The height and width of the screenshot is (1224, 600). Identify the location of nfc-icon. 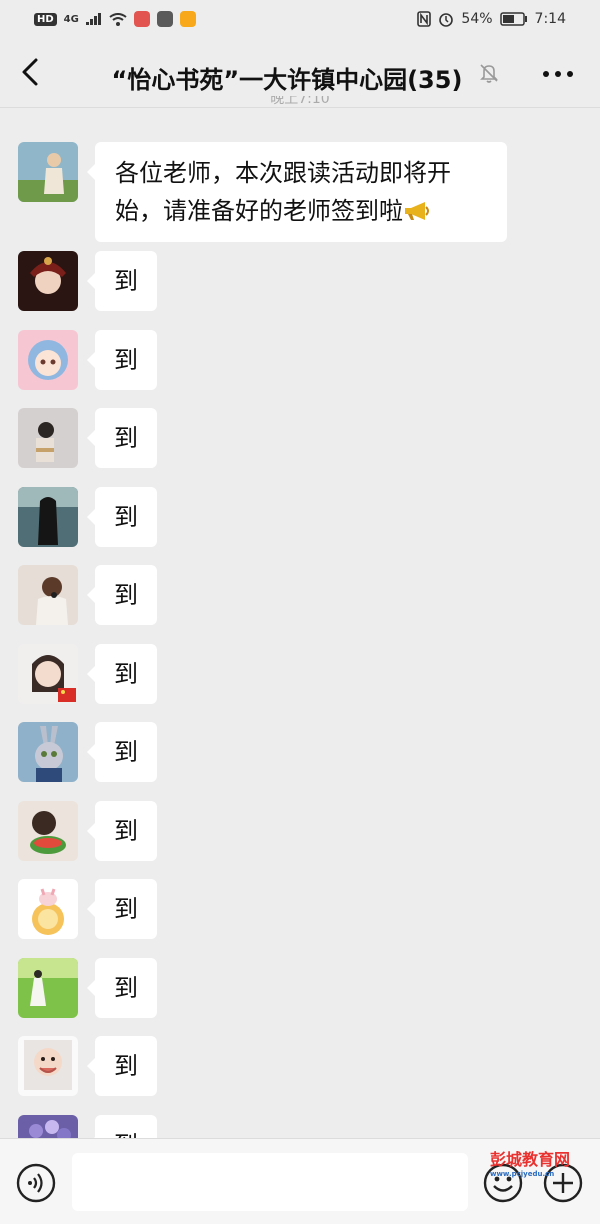
(424, 19).